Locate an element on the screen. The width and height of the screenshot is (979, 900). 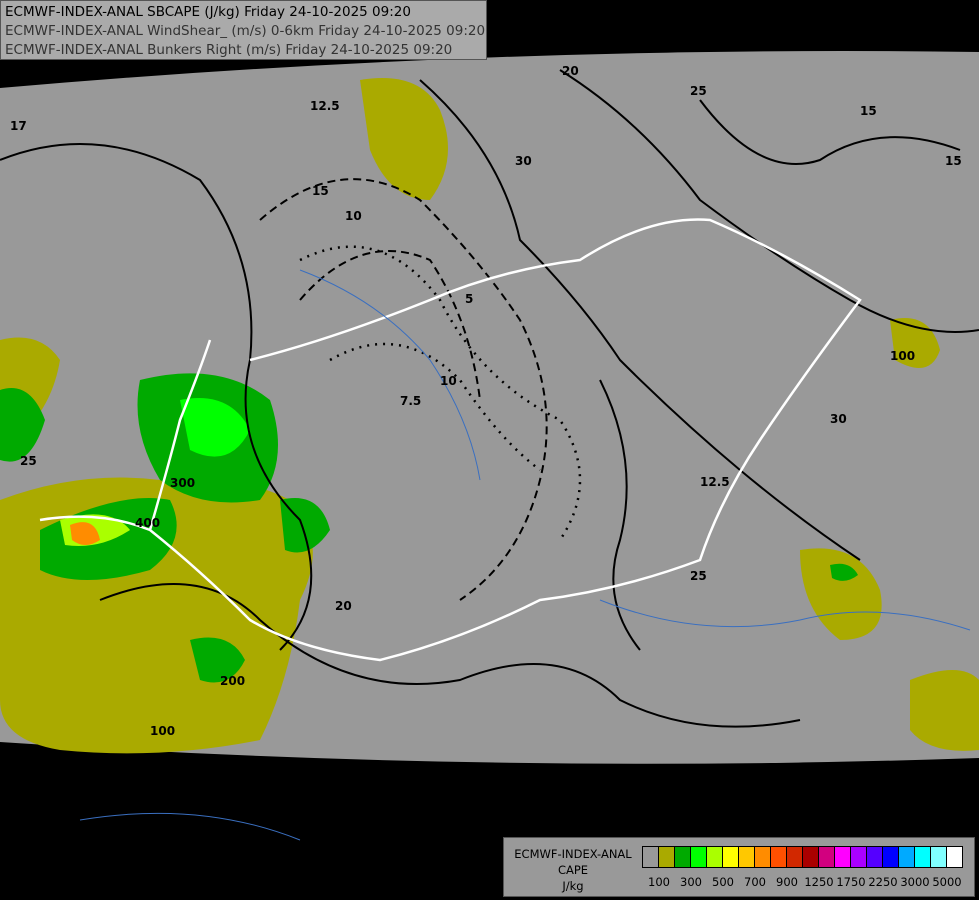
contour-label: 17 is located at coordinates (18, 126).